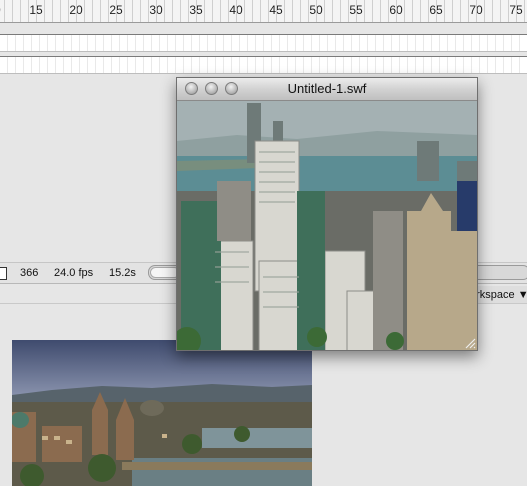 This screenshot has width=527, height=486. Describe the element at coordinates (0, 10) in the screenshot. I see `ruler-number: 0` at that location.